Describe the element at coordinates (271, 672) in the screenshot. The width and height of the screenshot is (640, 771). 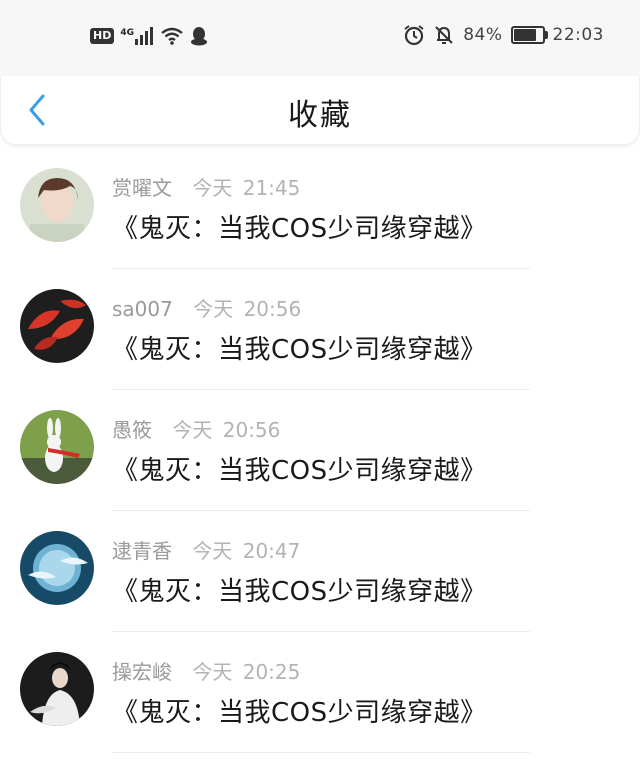
I see `item-time: 20:25` at that location.